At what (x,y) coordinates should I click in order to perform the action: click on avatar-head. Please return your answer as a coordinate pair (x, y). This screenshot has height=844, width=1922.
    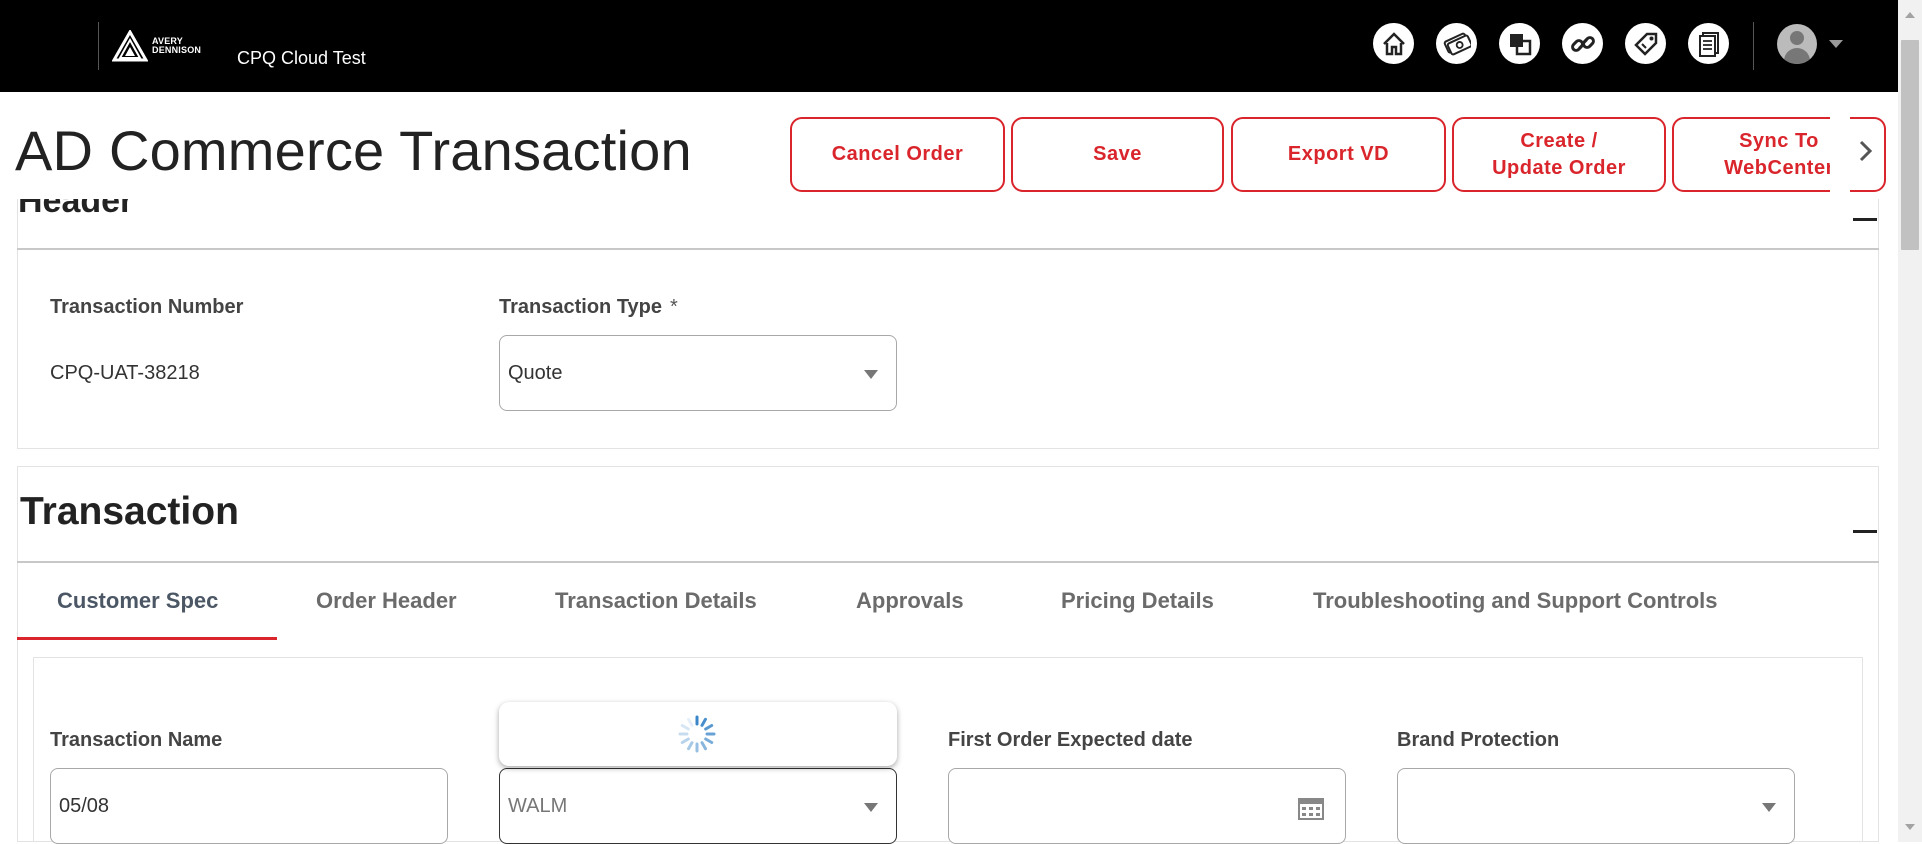
    Looking at the image, I should click on (1797, 38).